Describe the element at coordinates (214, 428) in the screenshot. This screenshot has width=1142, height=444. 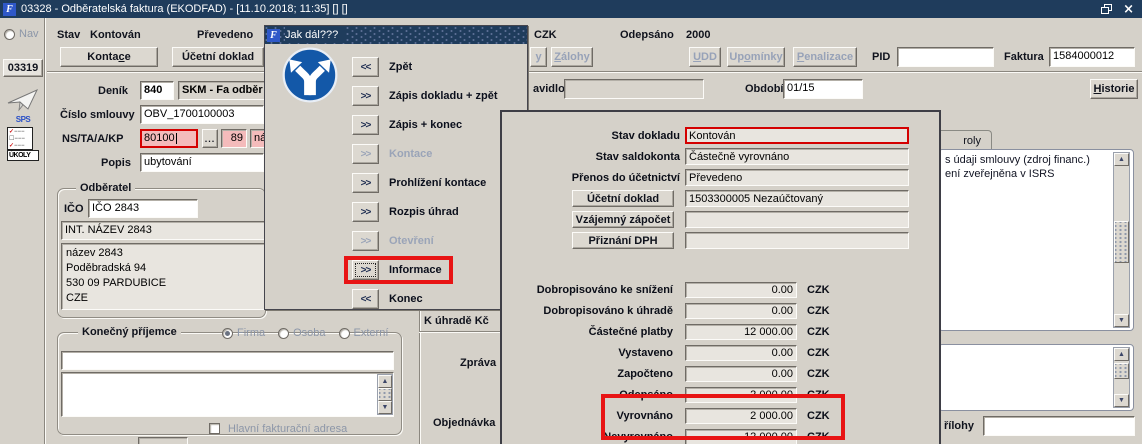
I see `hlavni-adresa-checkbox` at that location.